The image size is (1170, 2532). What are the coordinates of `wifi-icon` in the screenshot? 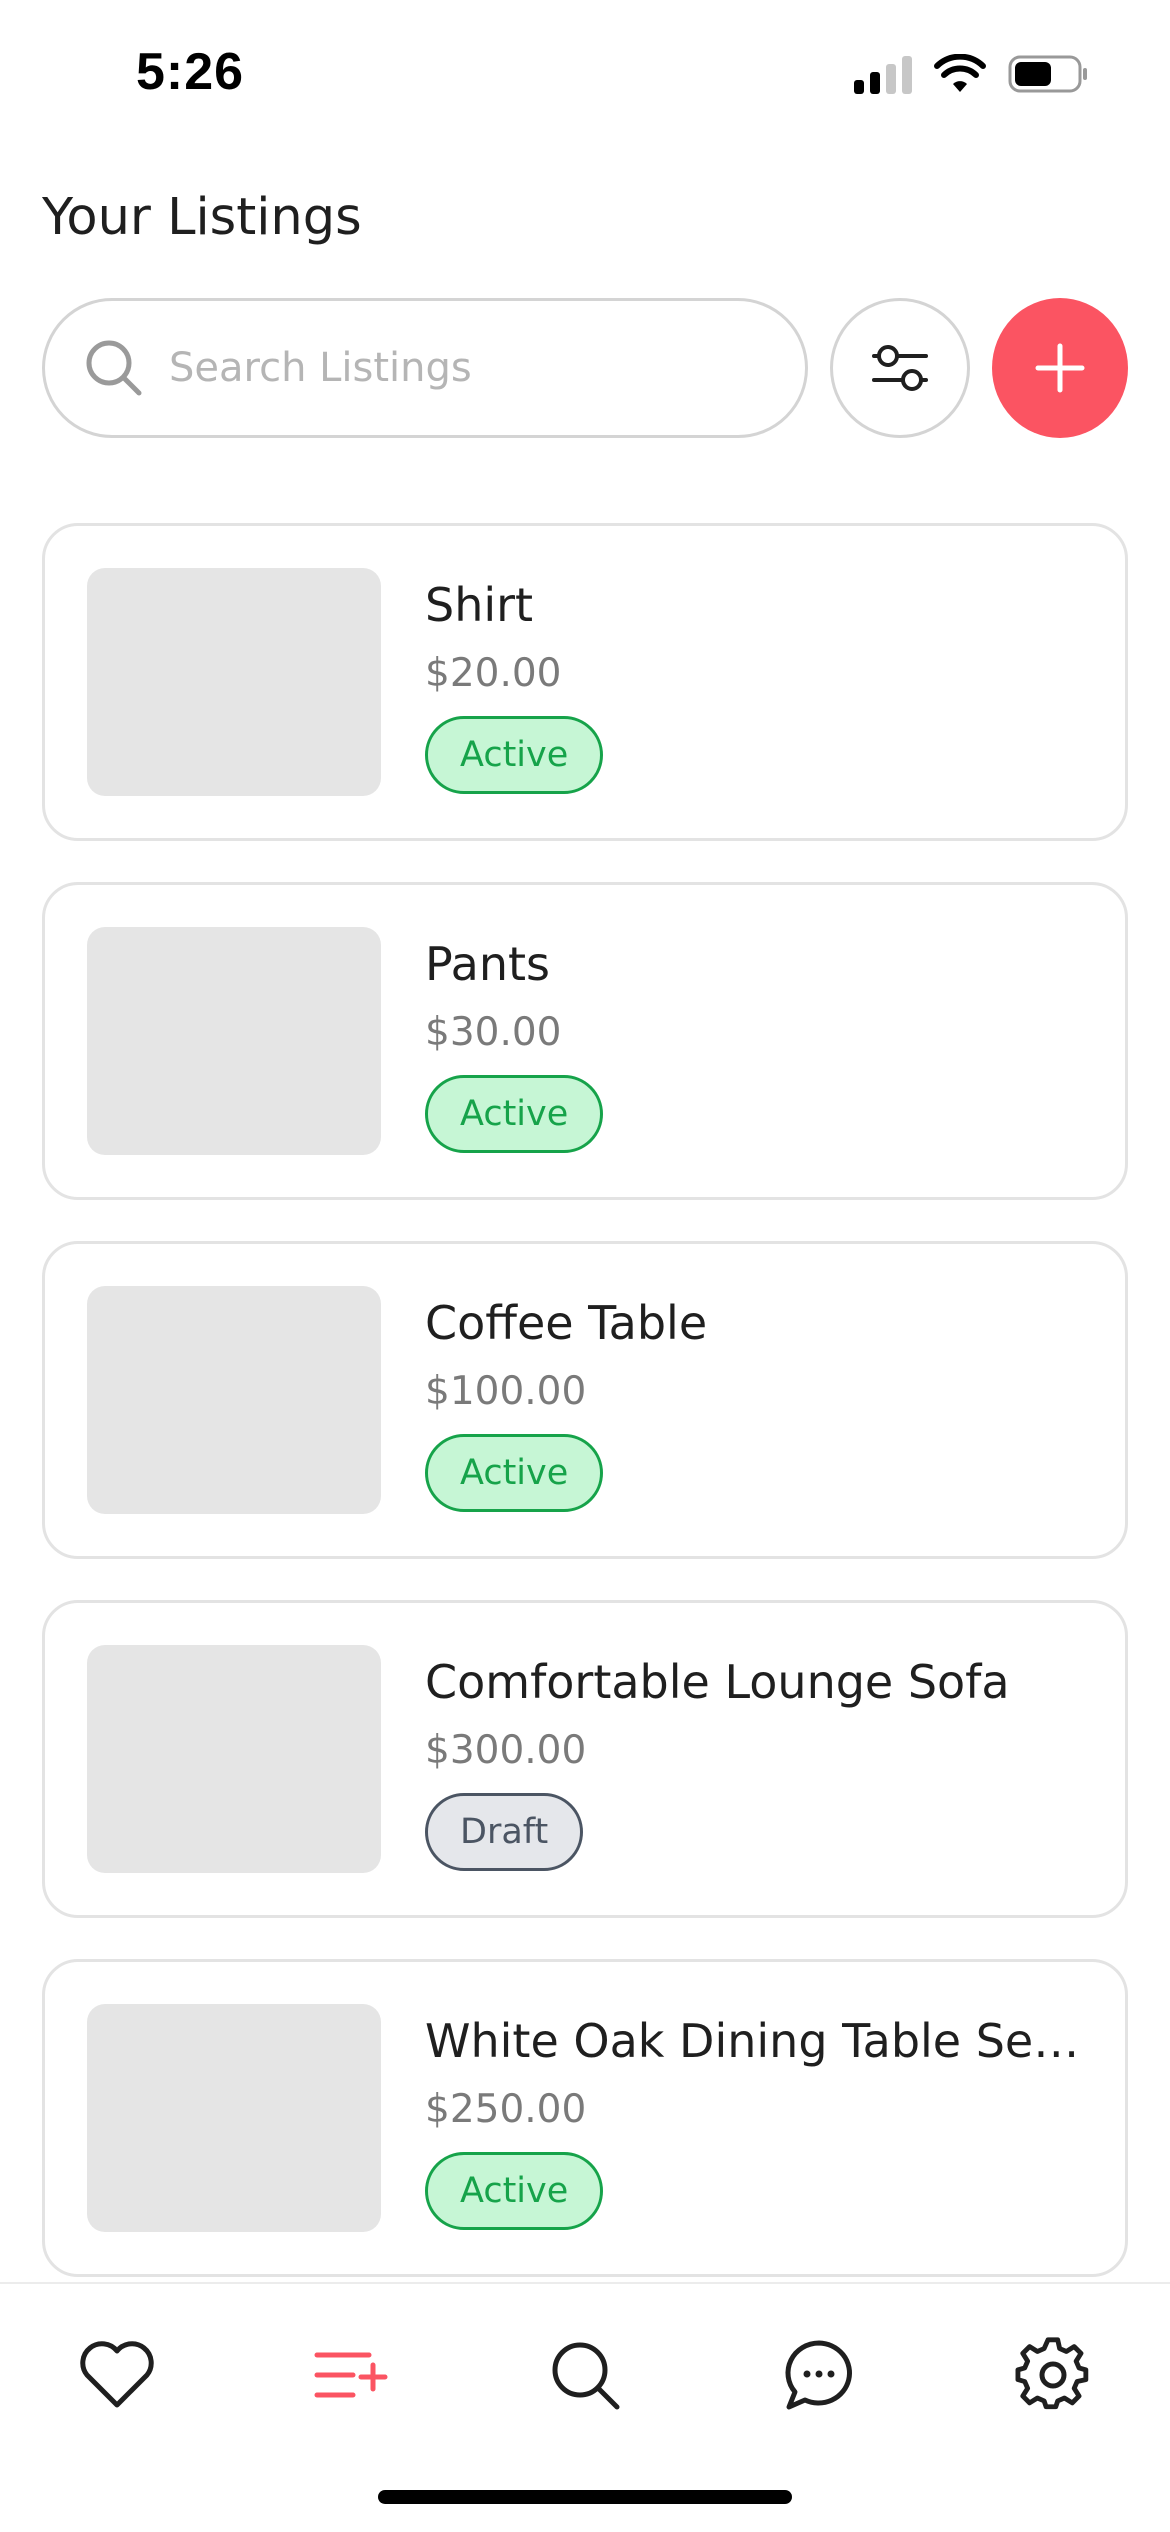 It's located at (960, 73).